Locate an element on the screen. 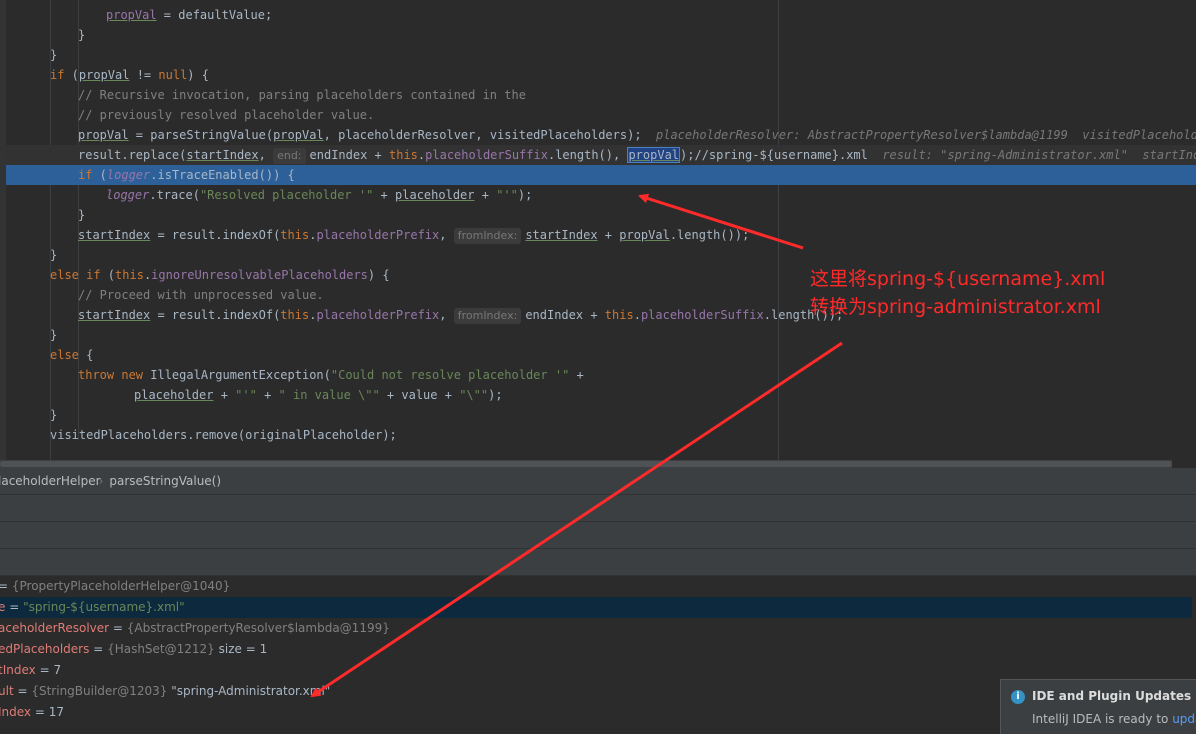 The image size is (1196, 734). debugger-frames-strip is located at coordinates (598, 562).